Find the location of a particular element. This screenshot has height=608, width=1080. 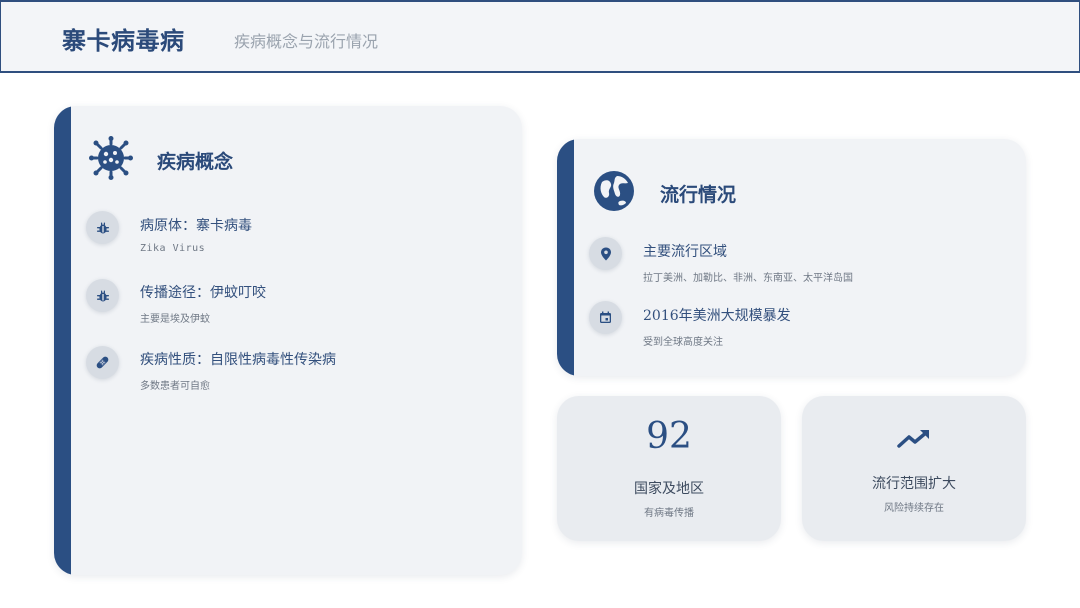

concept-title: 疾病概念 is located at coordinates (195, 162).